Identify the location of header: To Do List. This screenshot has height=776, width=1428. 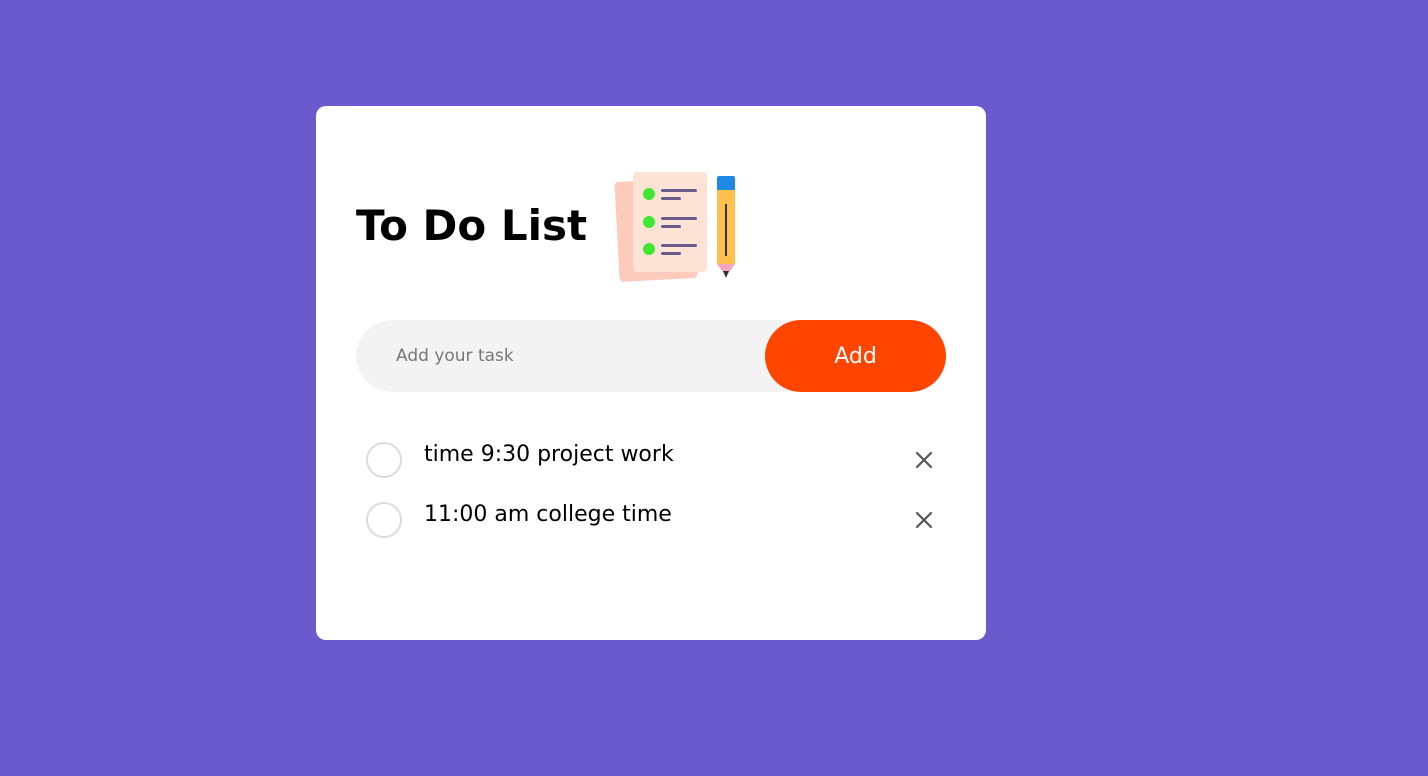
(546, 226).